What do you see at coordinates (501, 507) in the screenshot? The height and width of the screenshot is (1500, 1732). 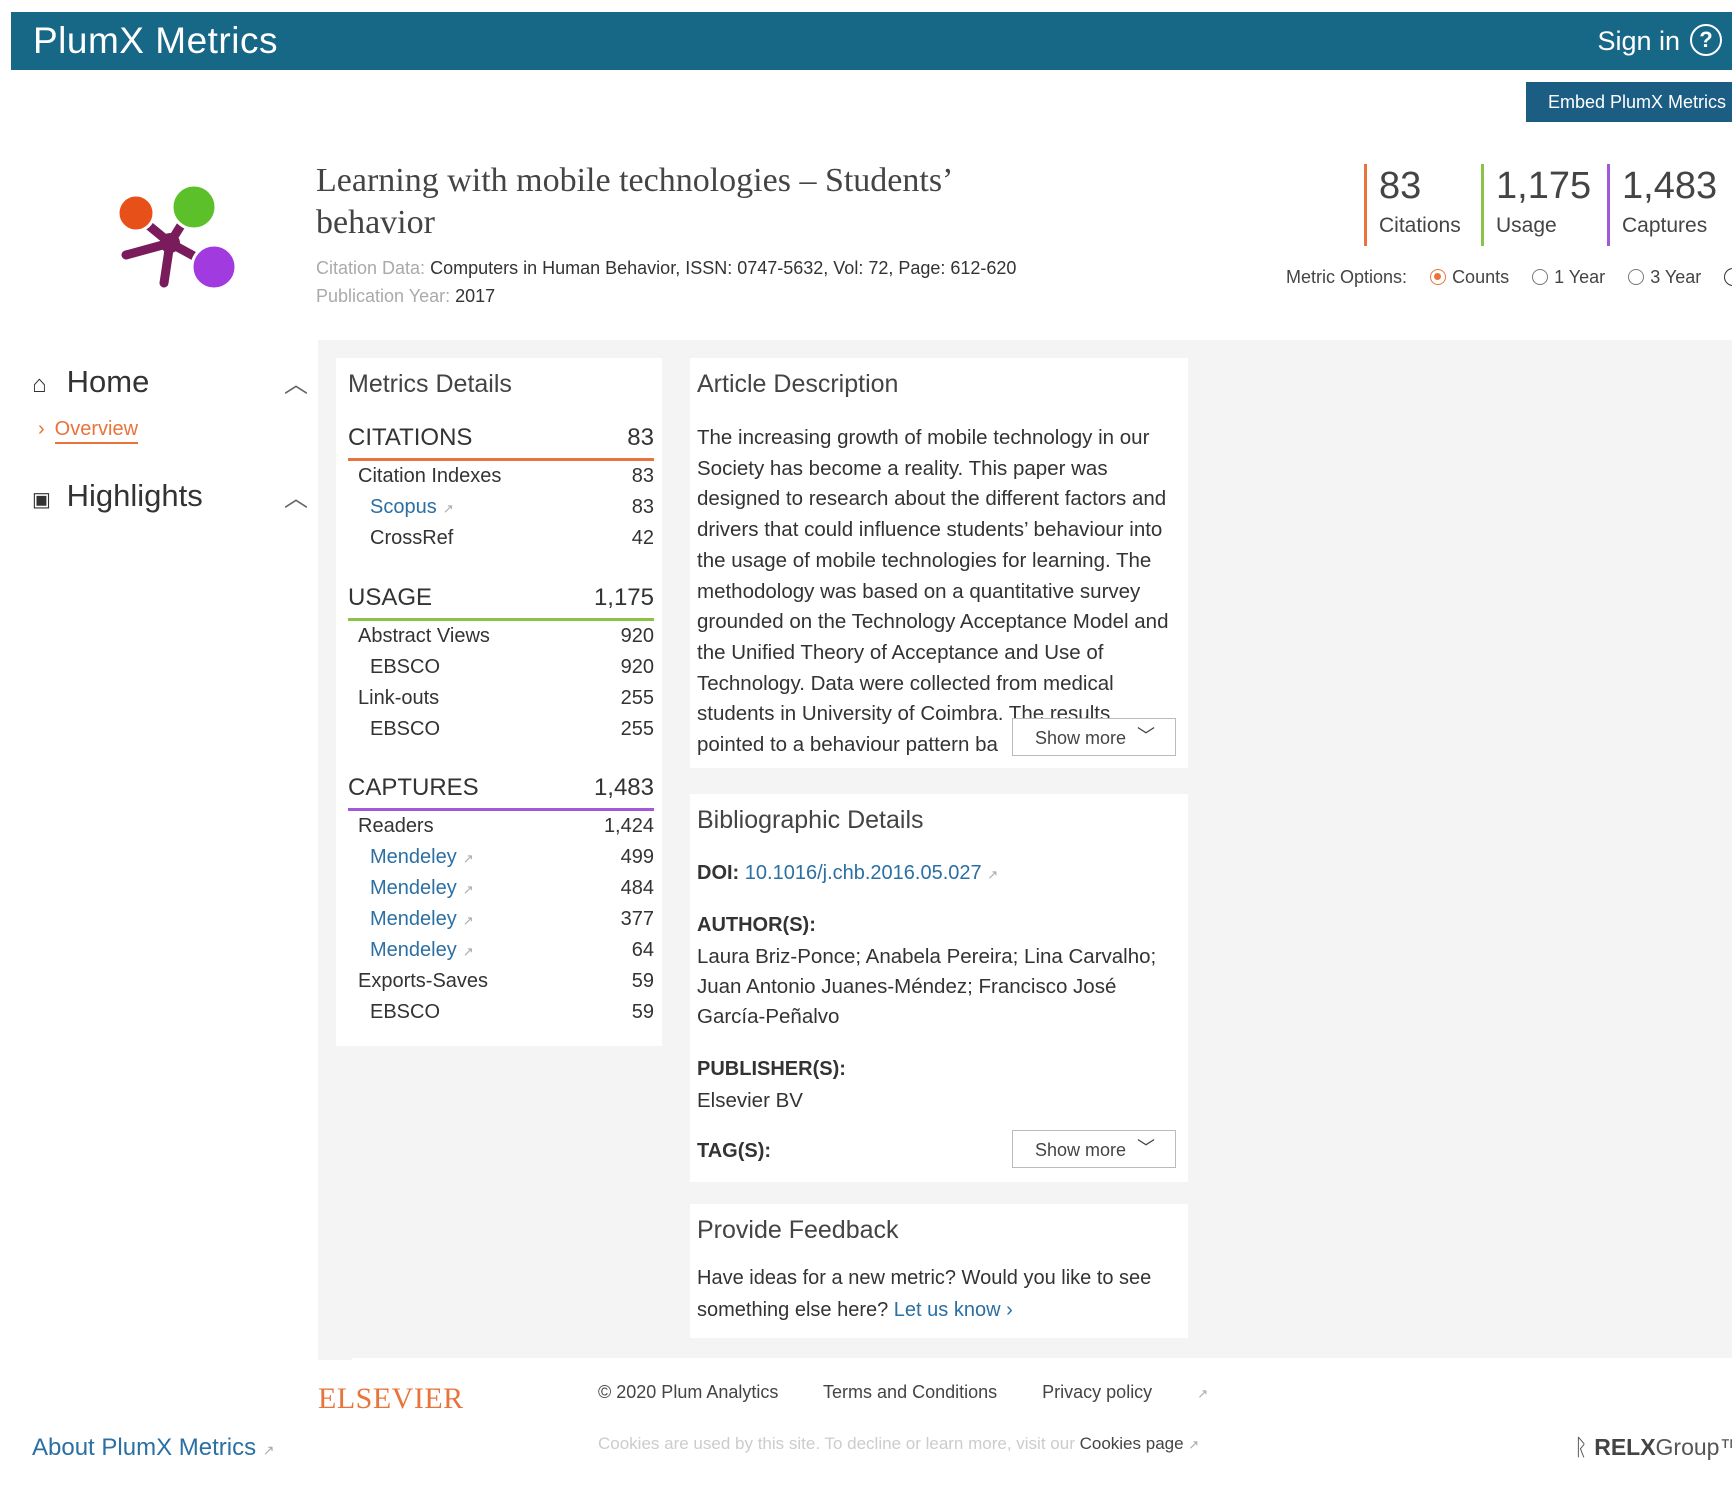 I see `list-item: Scopus ↗ 83` at bounding box center [501, 507].